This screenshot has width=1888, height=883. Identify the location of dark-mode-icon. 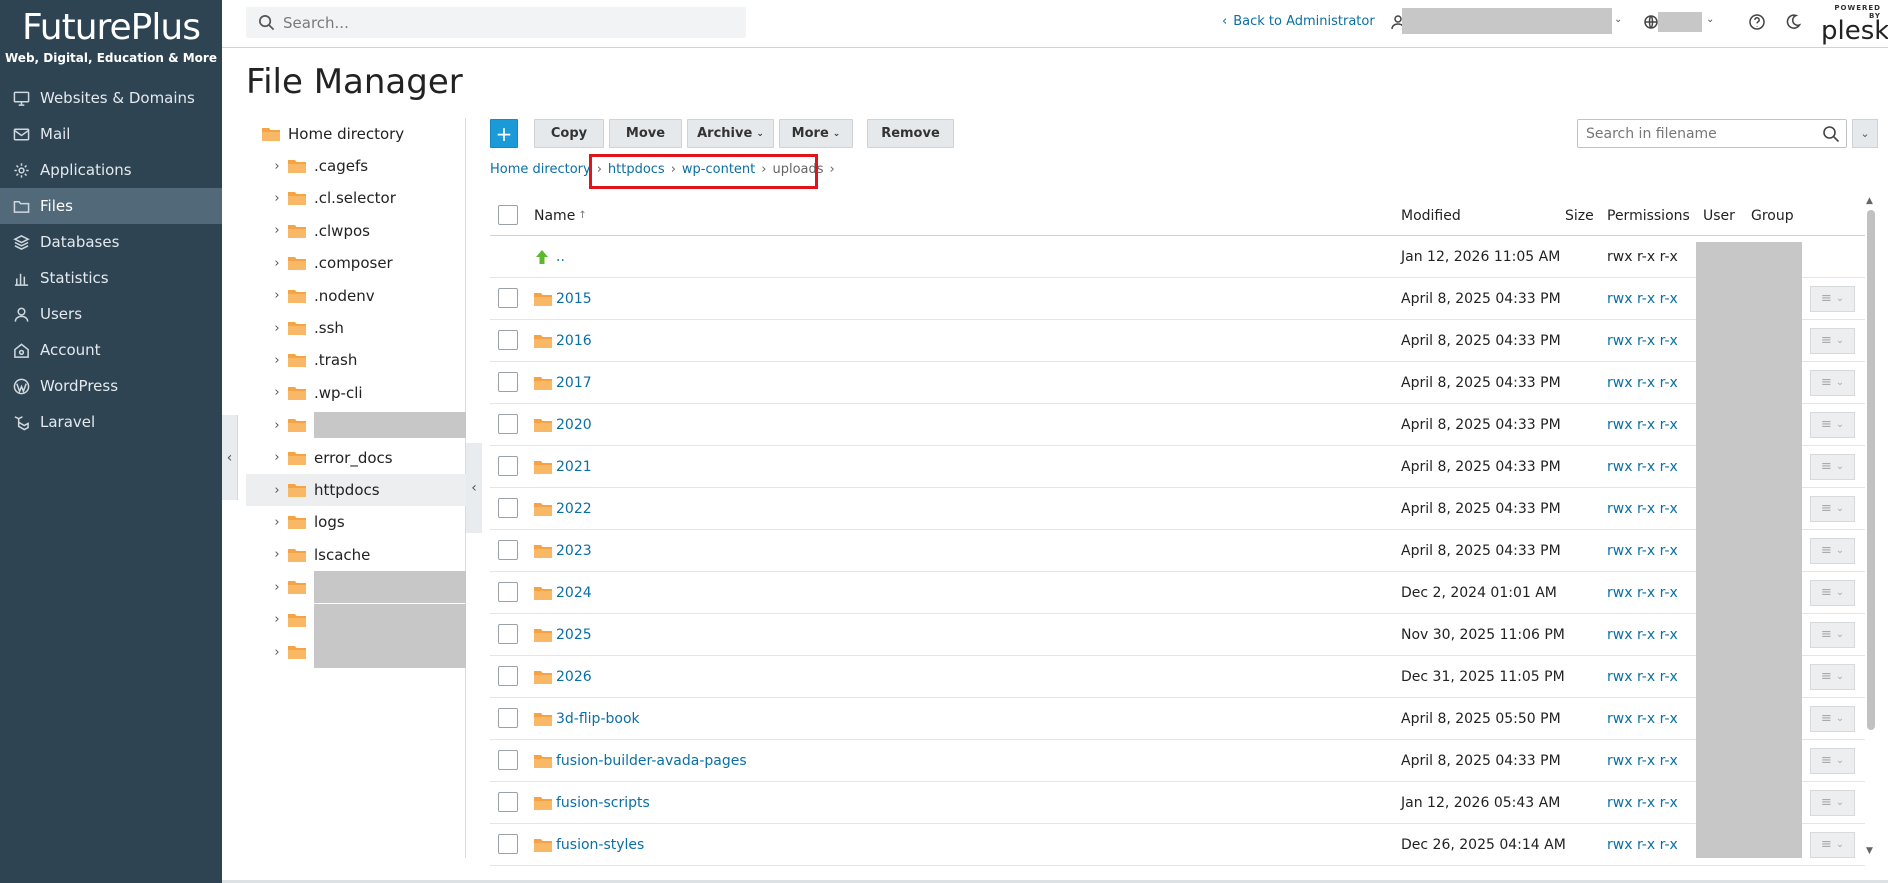
(1794, 23).